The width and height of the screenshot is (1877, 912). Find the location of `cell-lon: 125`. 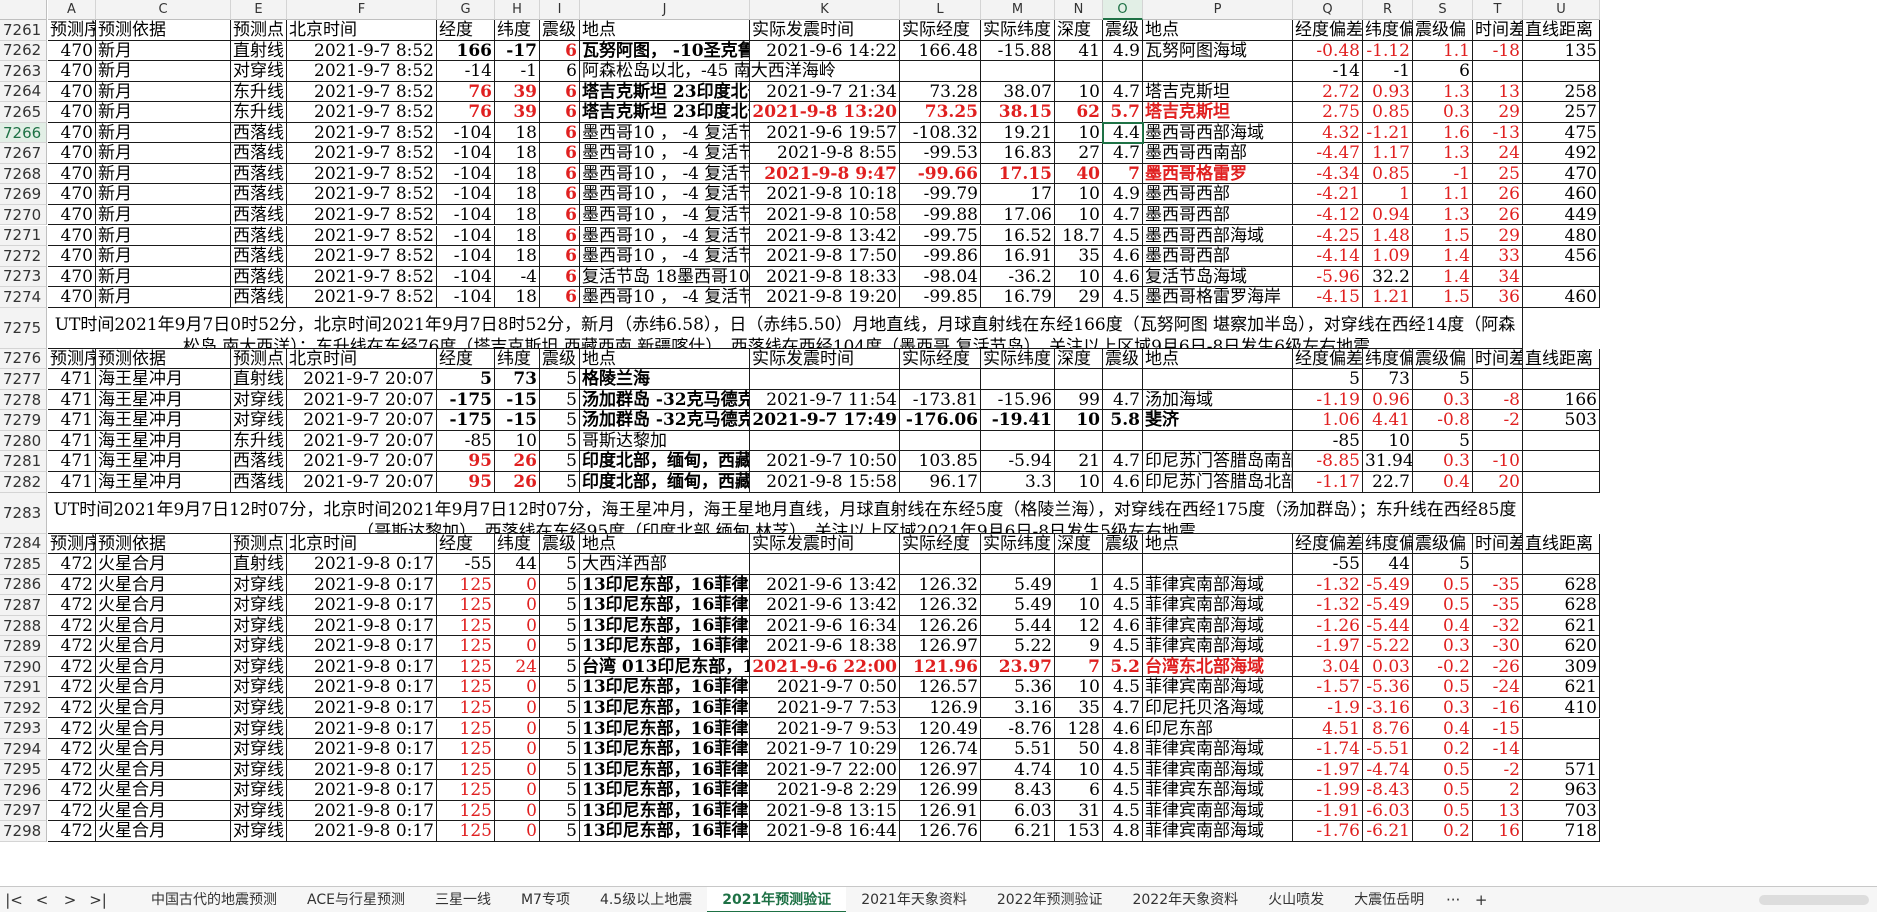

cell-lon: 125 is located at coordinates (466, 729).